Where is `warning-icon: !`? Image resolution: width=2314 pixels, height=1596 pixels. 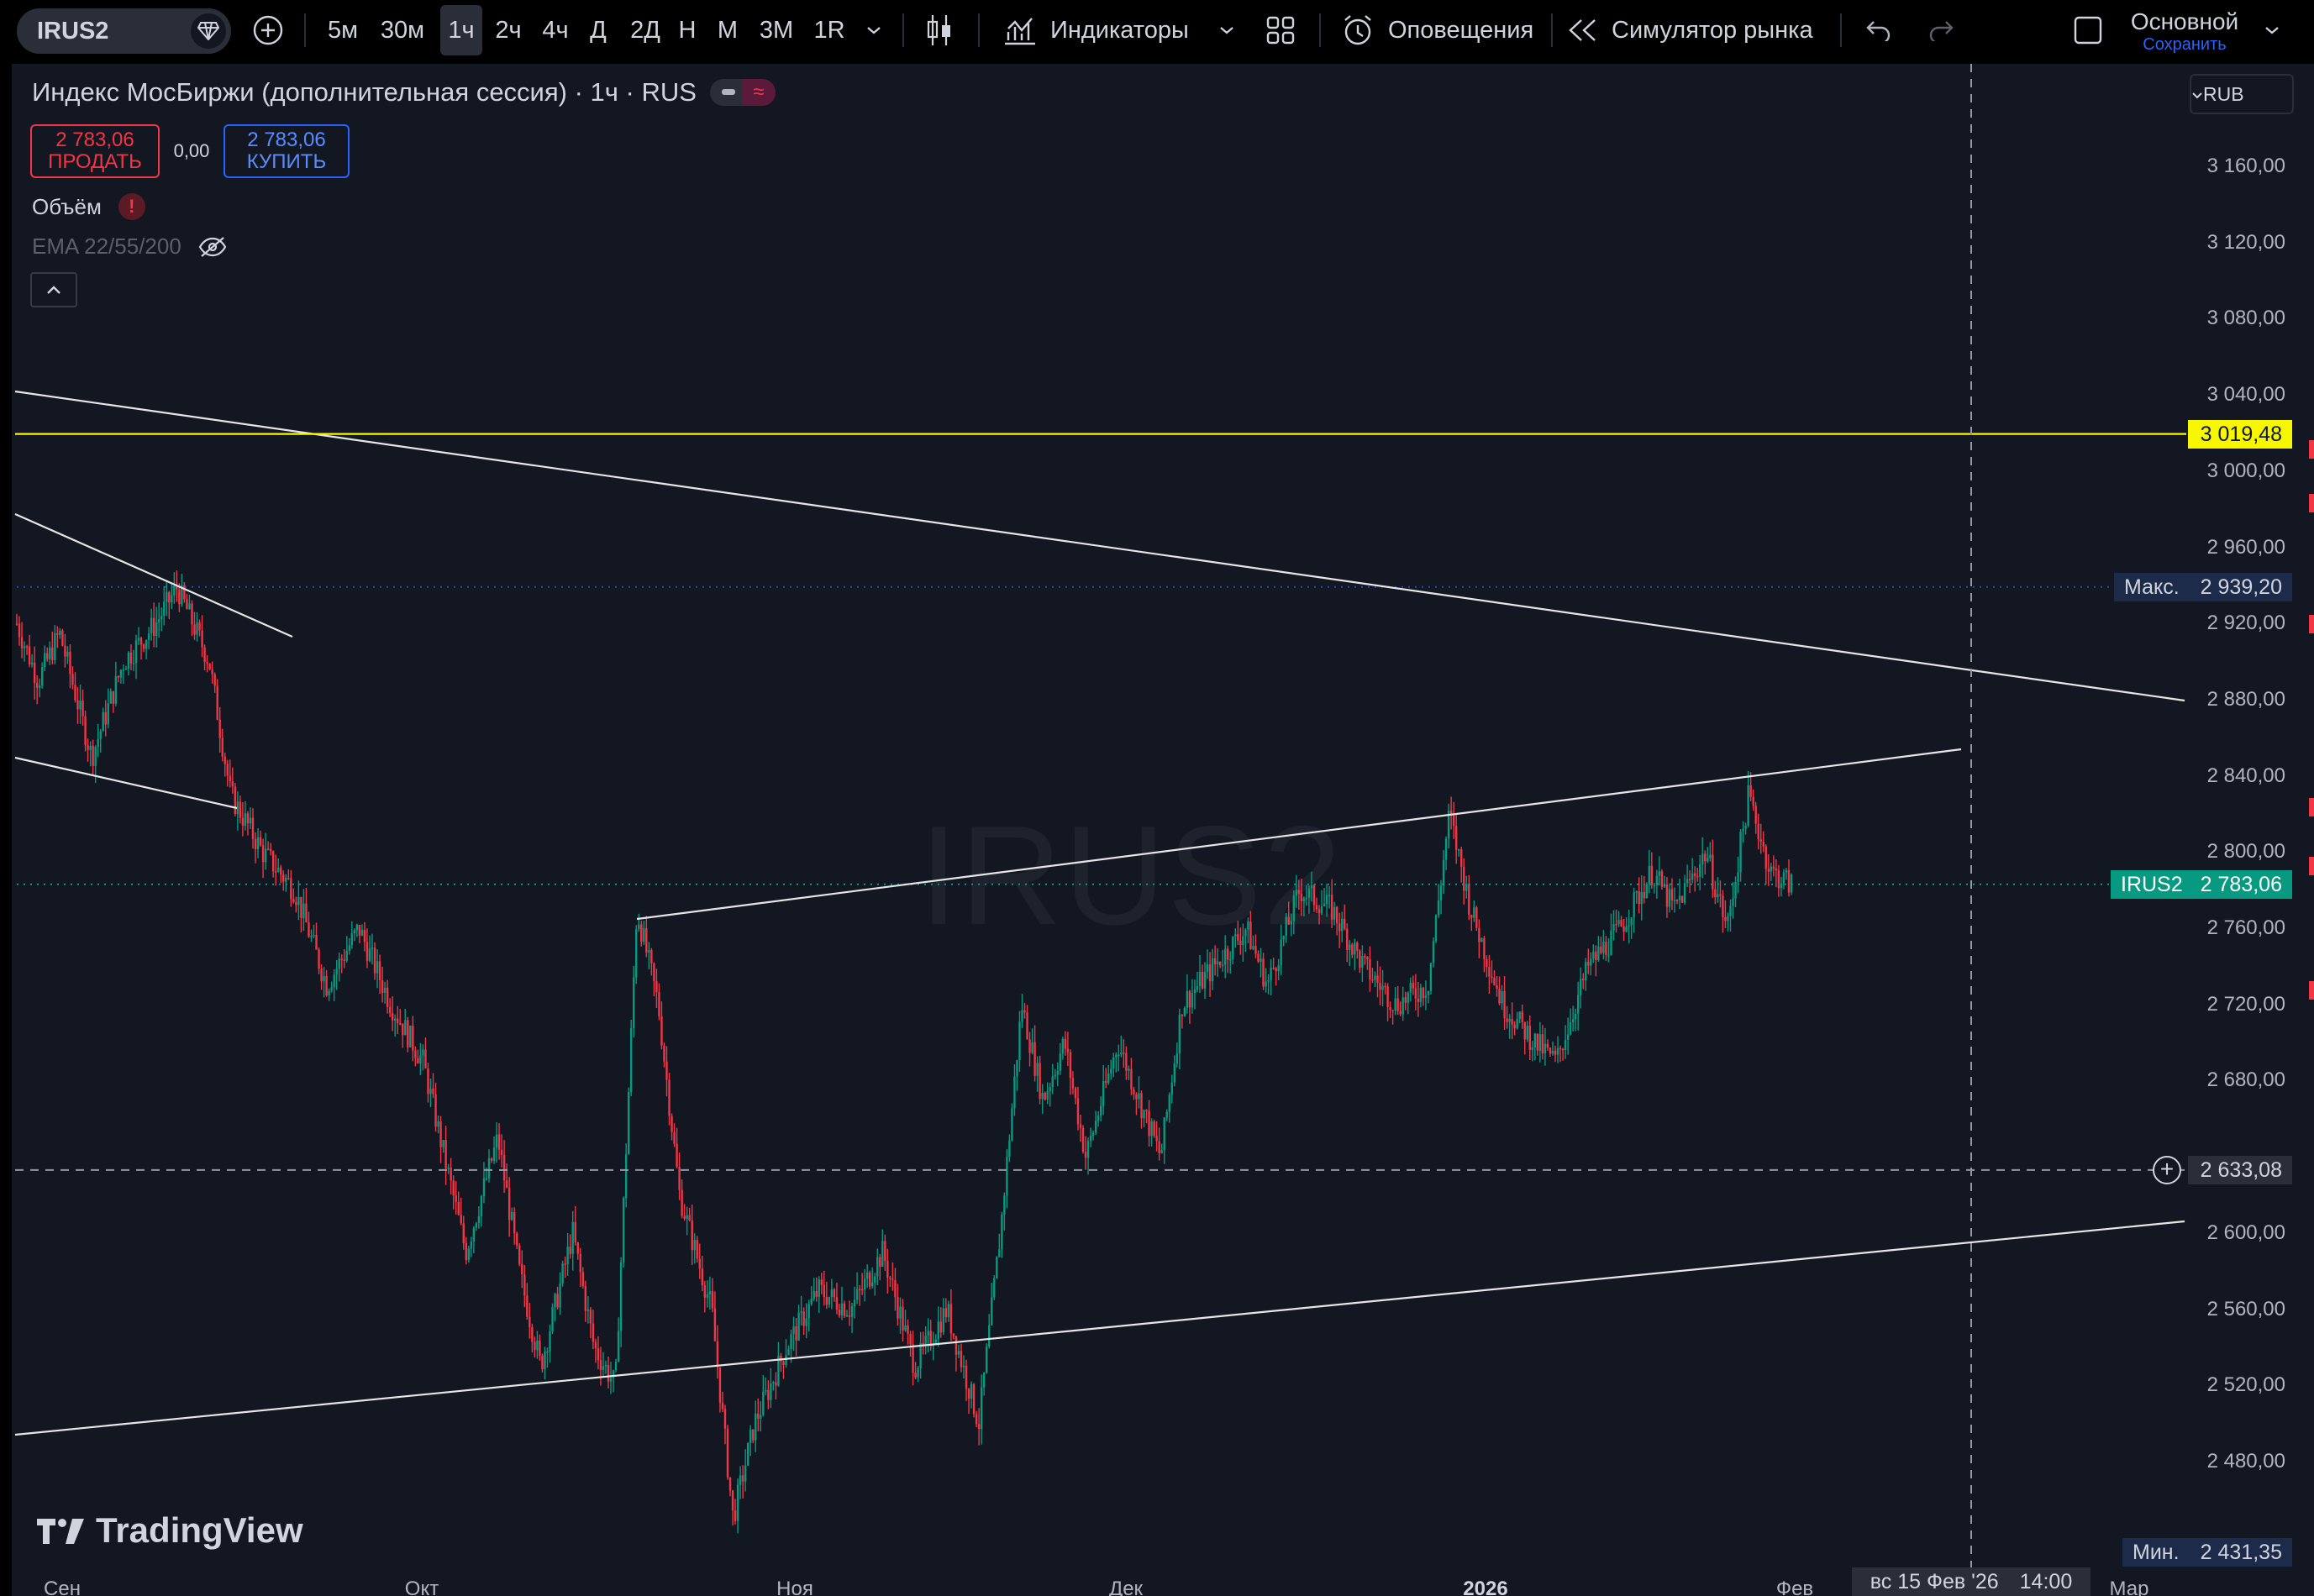
warning-icon: ! is located at coordinates (131, 206).